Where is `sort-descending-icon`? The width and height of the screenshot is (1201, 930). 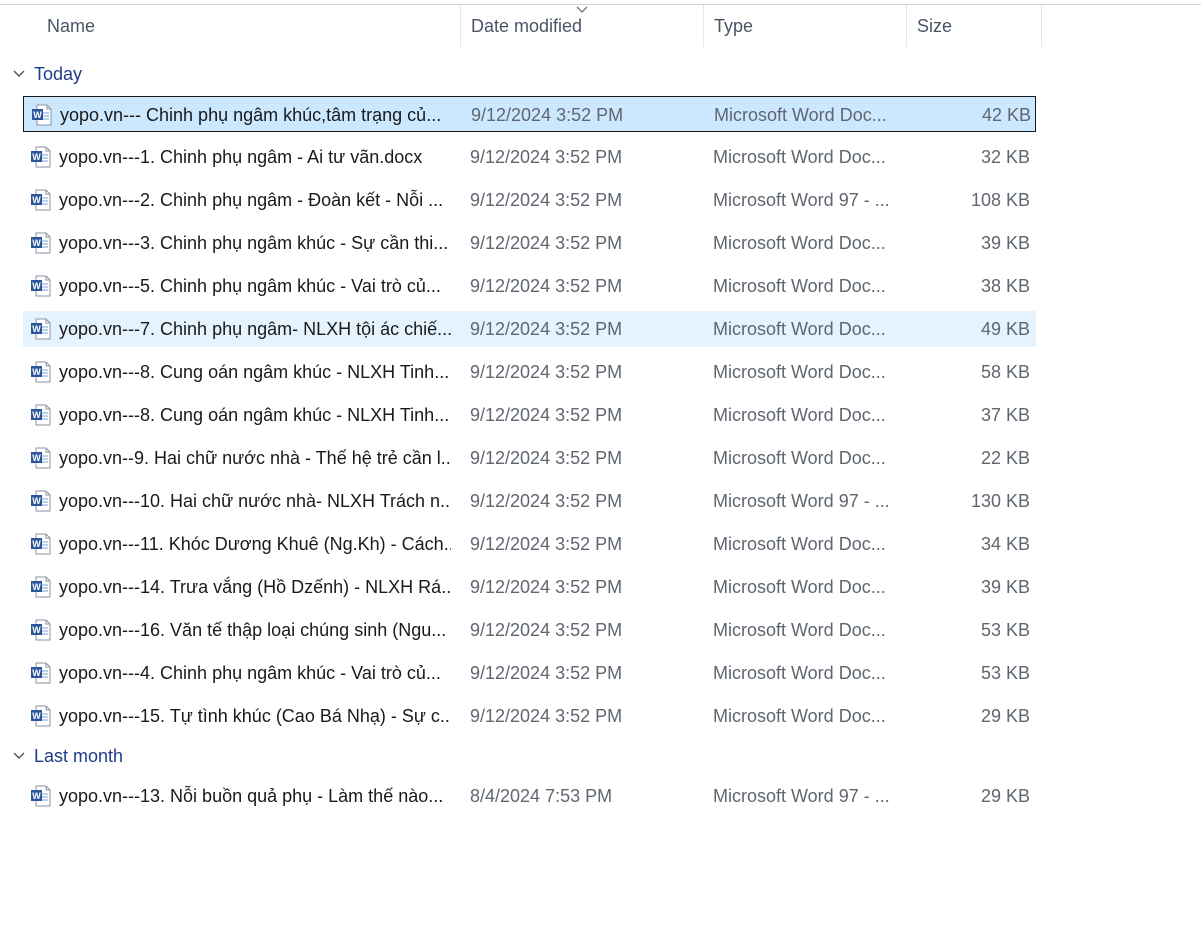
sort-descending-icon is located at coordinates (582, 9).